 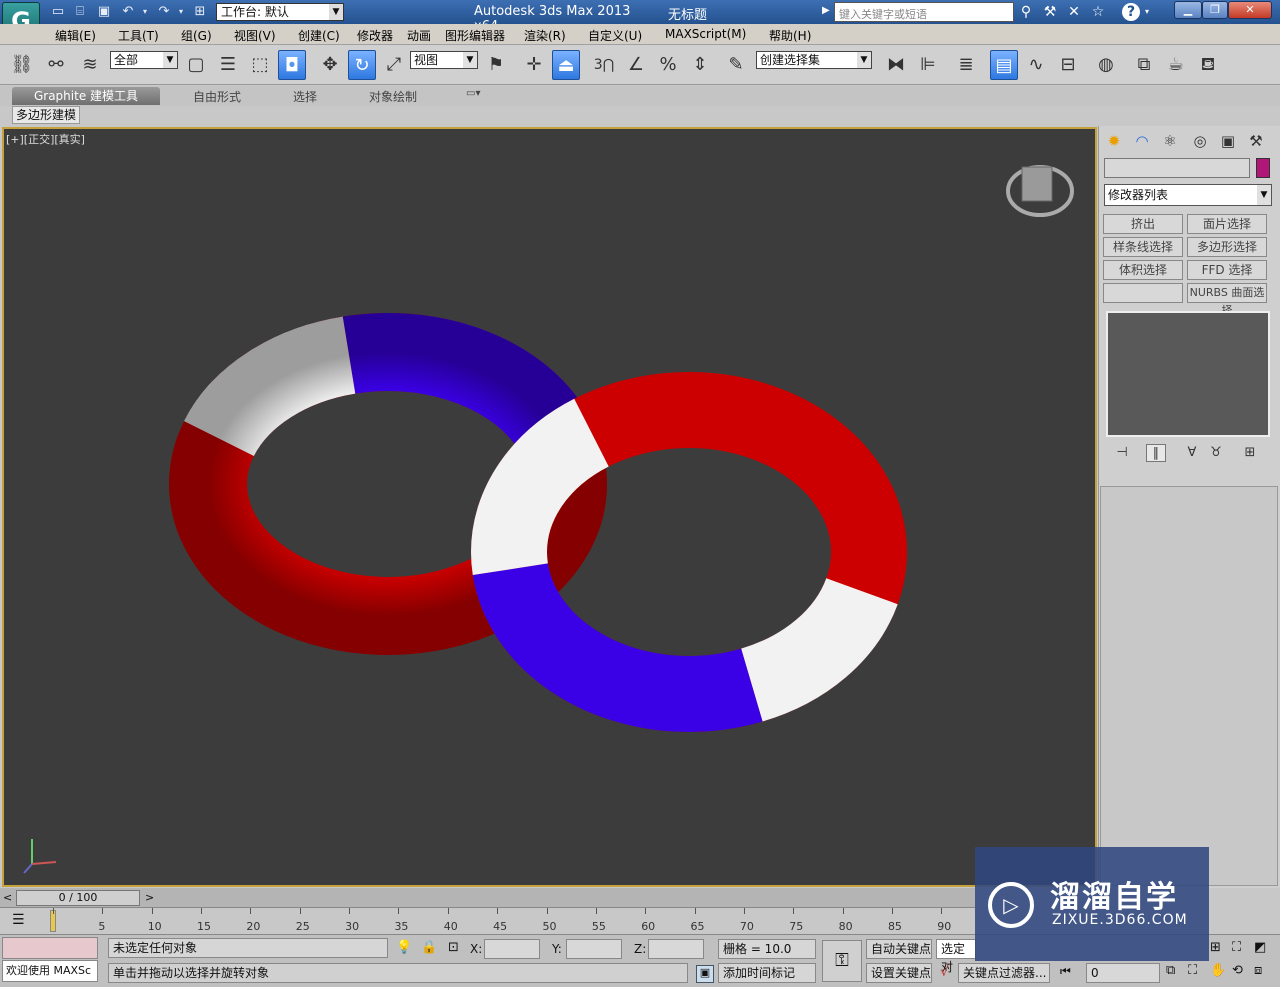 I want to click on spline-select-button: 样条线选择, so click(x=1143, y=247).